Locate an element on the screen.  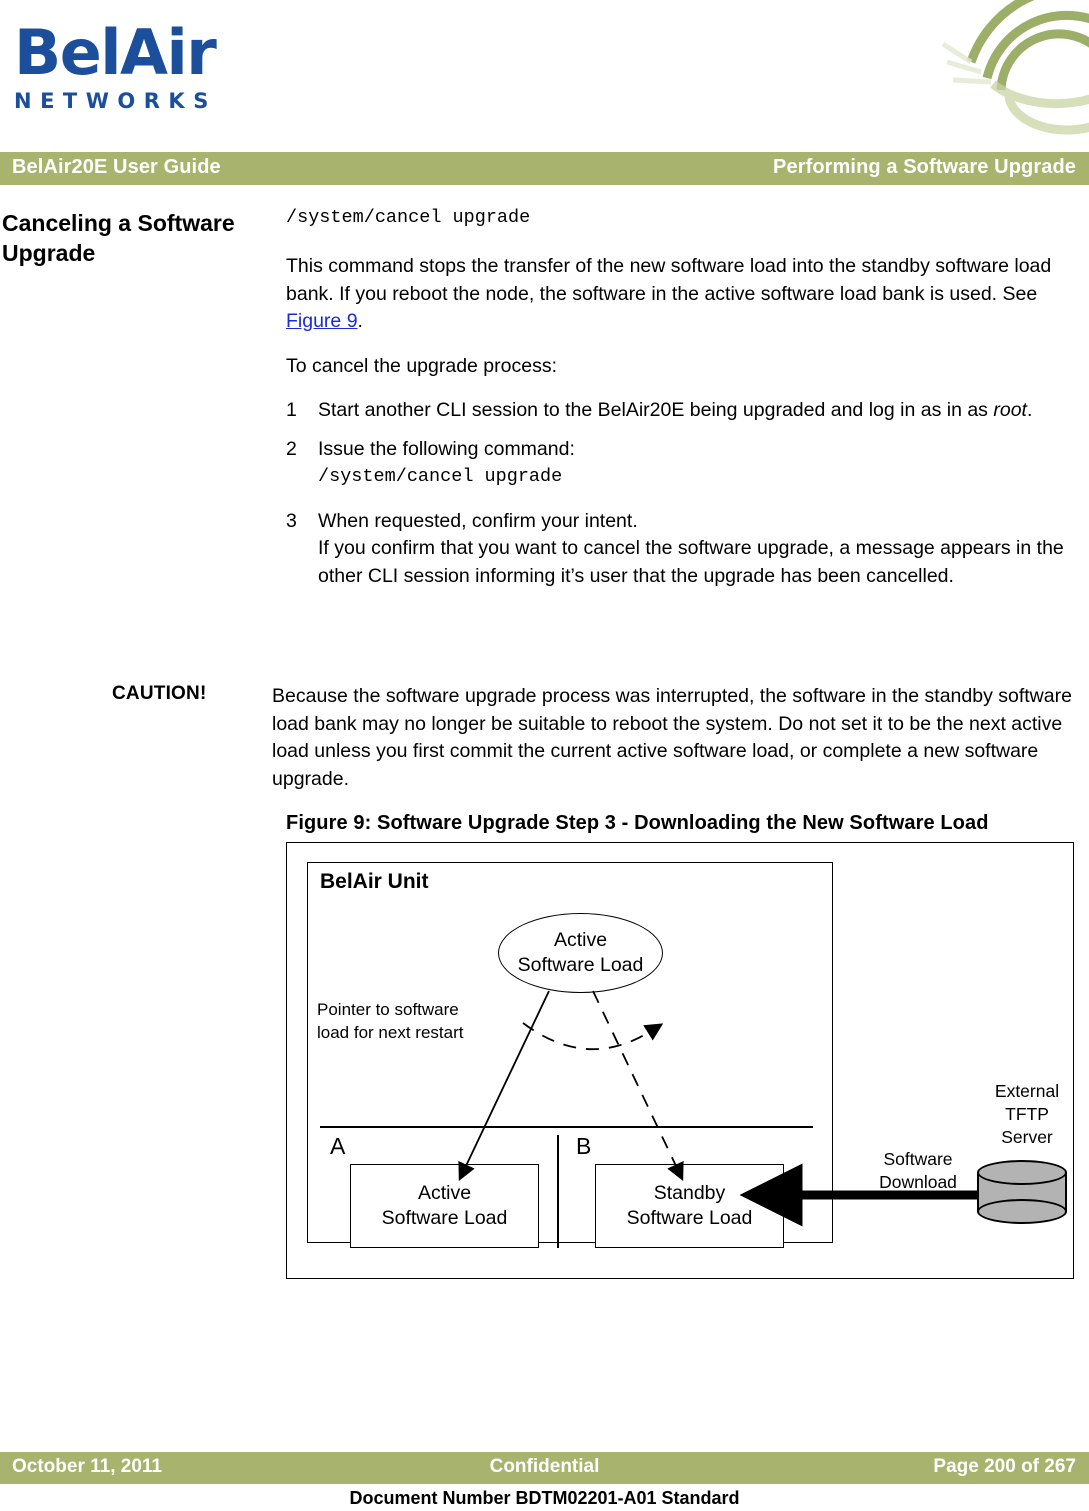
procedure-step-2: 2 Issue the following command: is located at coordinates (681, 450).